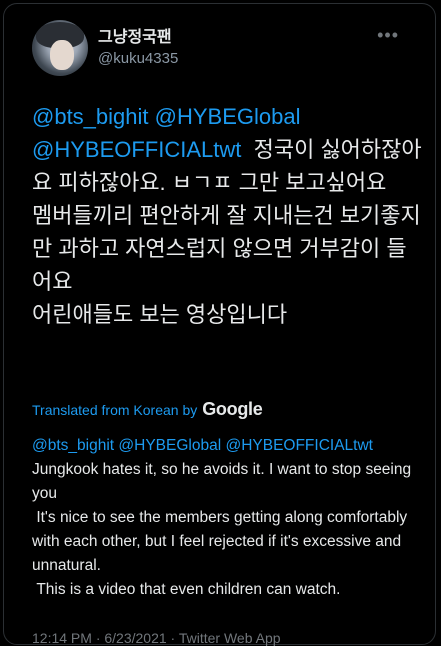 Image resolution: width=441 pixels, height=646 pixels. Describe the element at coordinates (156, 638) in the screenshot. I see `tweet-timestamp: 12:14 PM · 6/23/2021 · Twitter Web App` at that location.